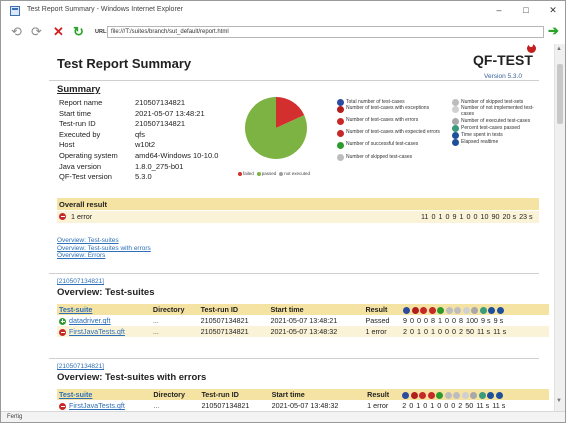 This screenshot has height=423, width=566. What do you see at coordinates (433, 216) in the screenshot?
I see `overall-number: 0` at bounding box center [433, 216].